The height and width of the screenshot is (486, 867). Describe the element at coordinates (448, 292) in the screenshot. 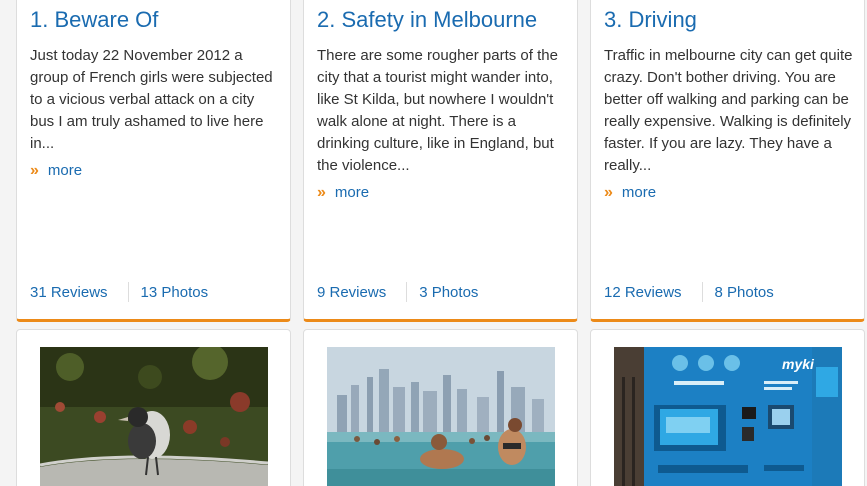

I see `photos-link: 3 Photos` at that location.